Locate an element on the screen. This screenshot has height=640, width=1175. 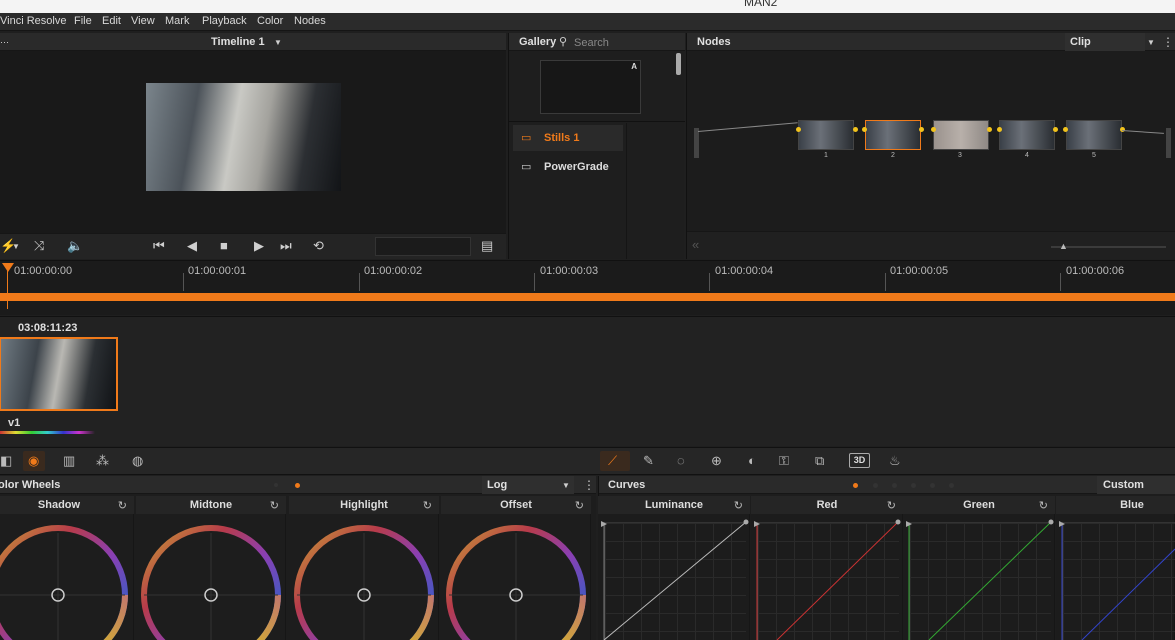
sizing-icon: ⧉ is located at coordinates (819, 461).